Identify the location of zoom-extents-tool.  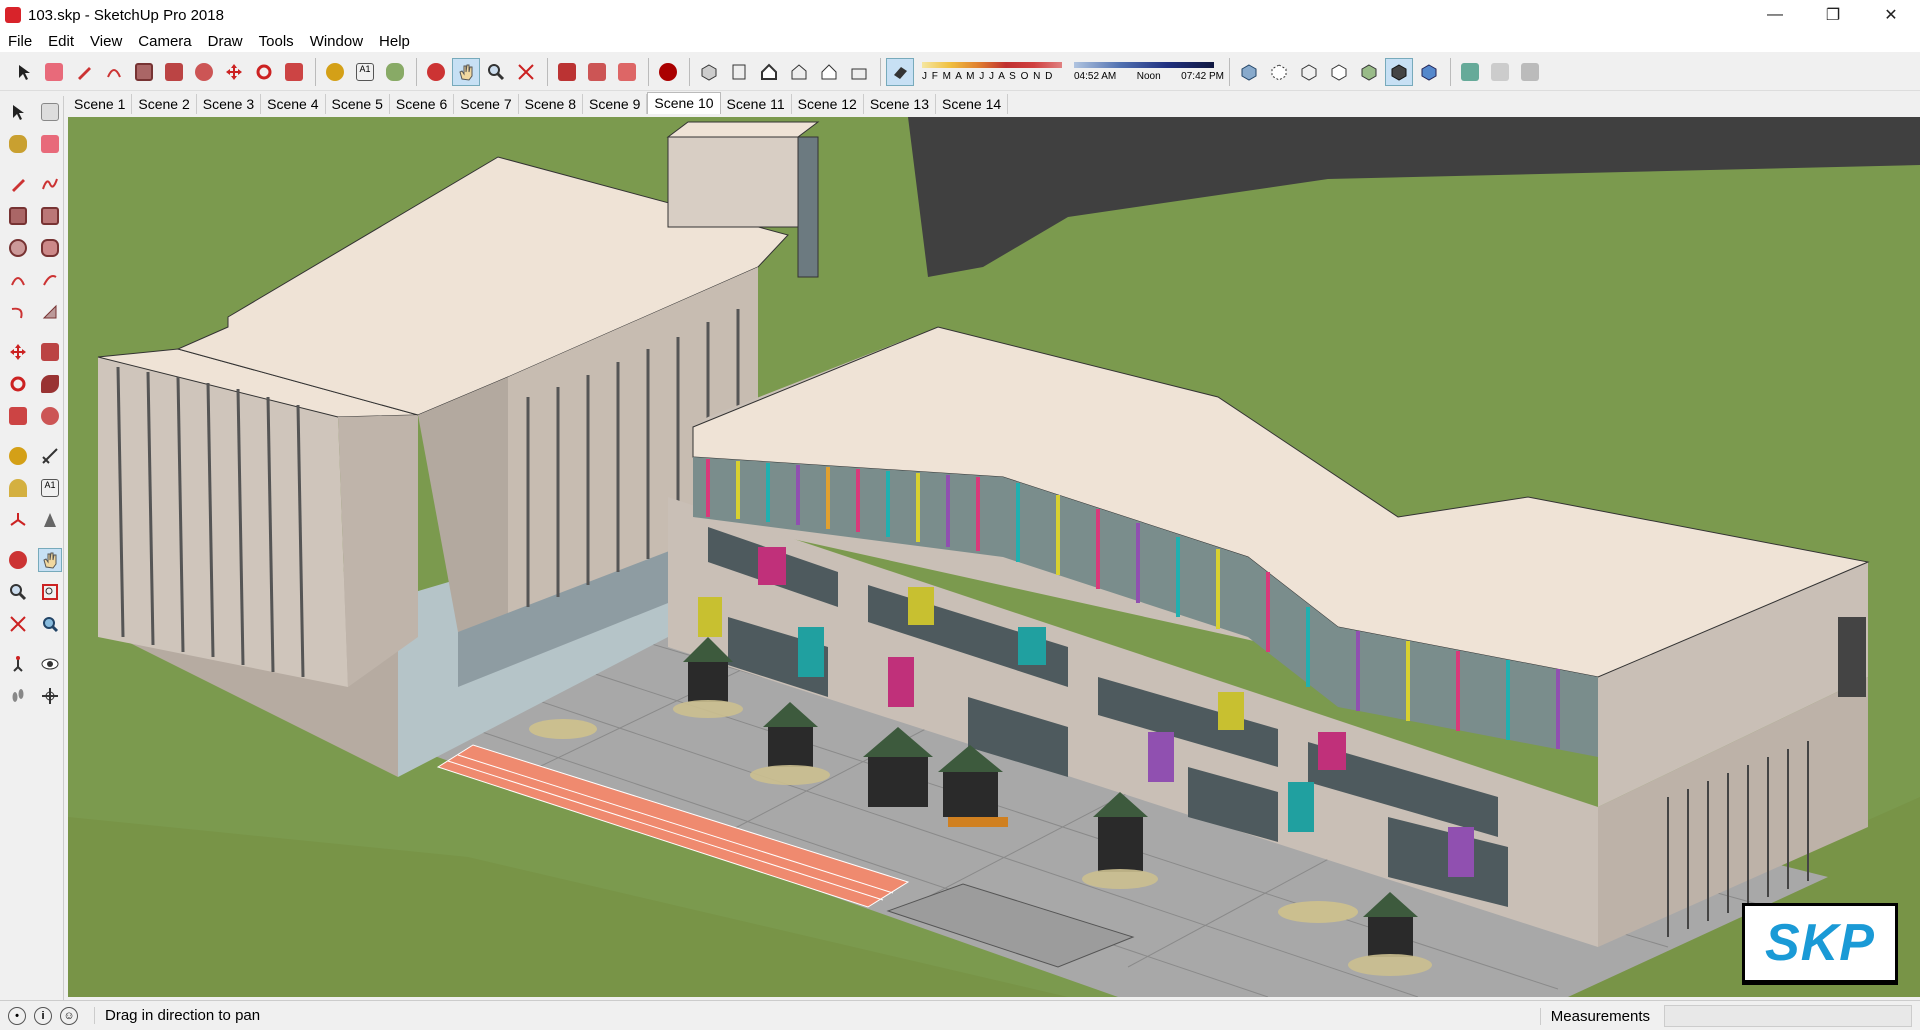
(18, 624).